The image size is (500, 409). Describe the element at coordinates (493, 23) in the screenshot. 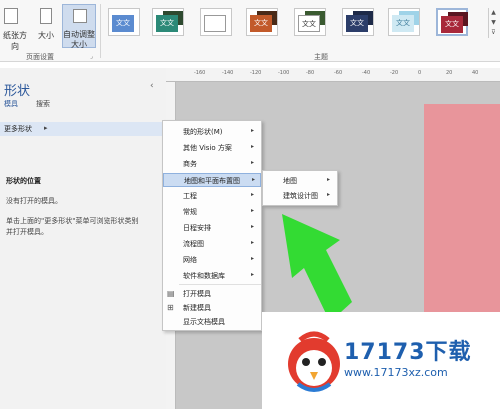

I see `theme-gallery-scroll: ▲ ▼ ⊽` at that location.